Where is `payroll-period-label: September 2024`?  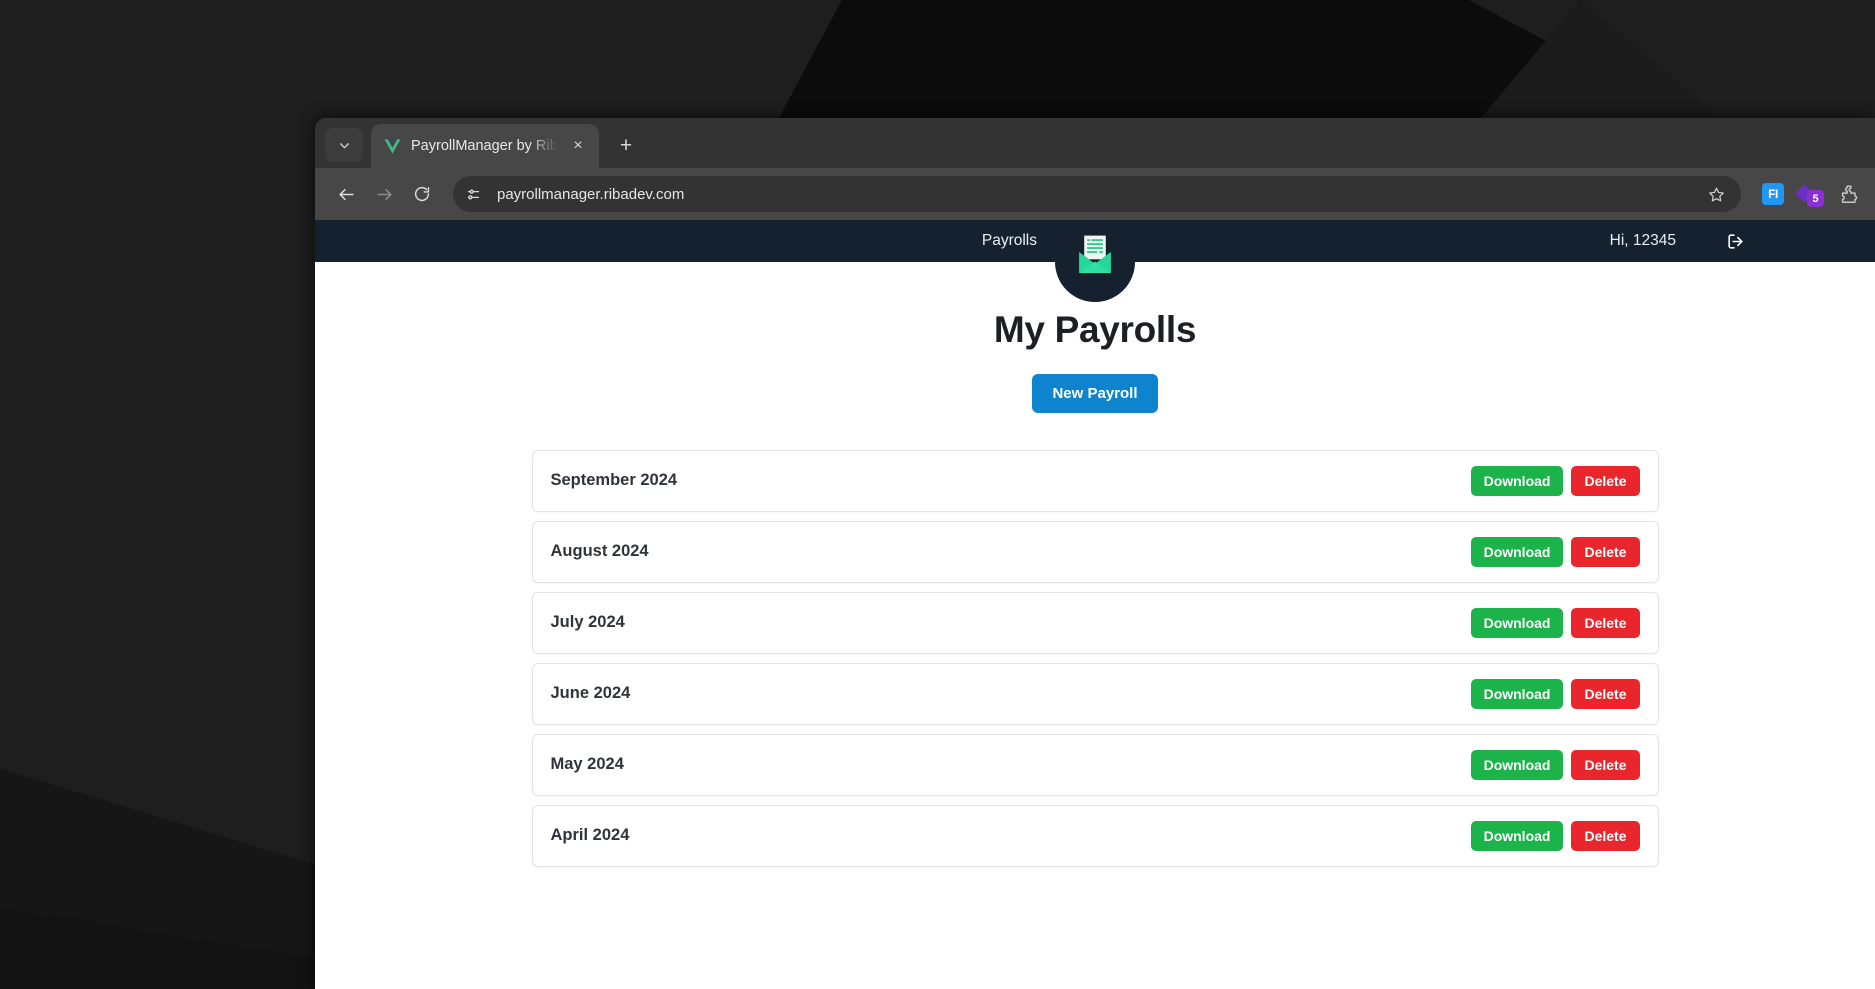 payroll-period-label: September 2024 is located at coordinates (614, 480).